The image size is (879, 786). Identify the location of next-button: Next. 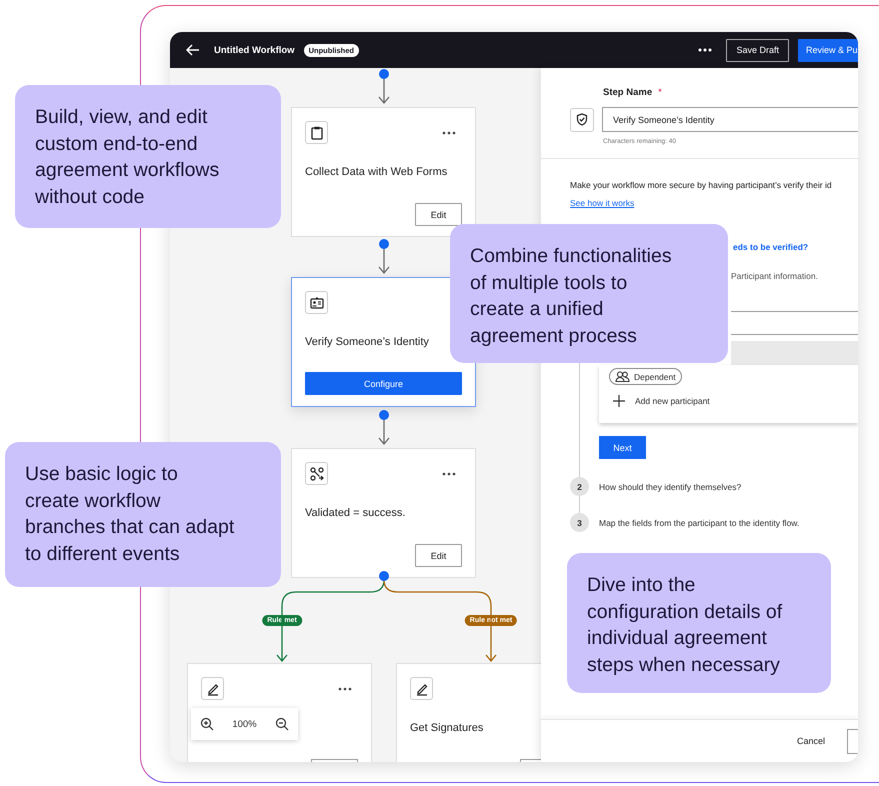
(622, 447).